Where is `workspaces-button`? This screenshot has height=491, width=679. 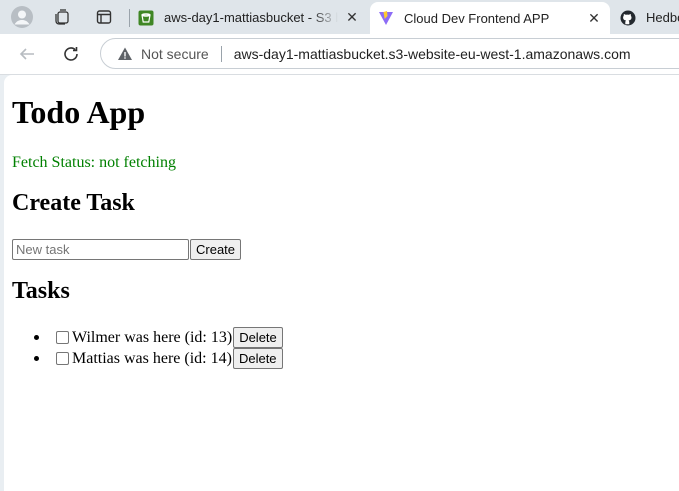
workspaces-button is located at coordinates (62, 17).